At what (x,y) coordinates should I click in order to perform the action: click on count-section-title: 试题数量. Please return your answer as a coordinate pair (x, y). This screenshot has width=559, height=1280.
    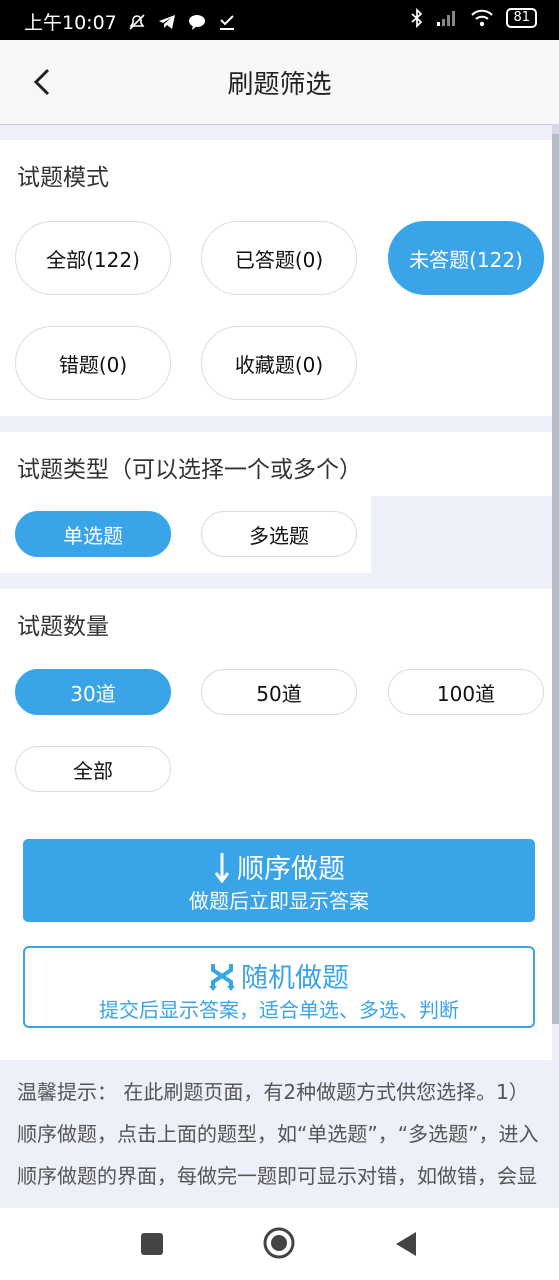
    Looking at the image, I should click on (63, 627).